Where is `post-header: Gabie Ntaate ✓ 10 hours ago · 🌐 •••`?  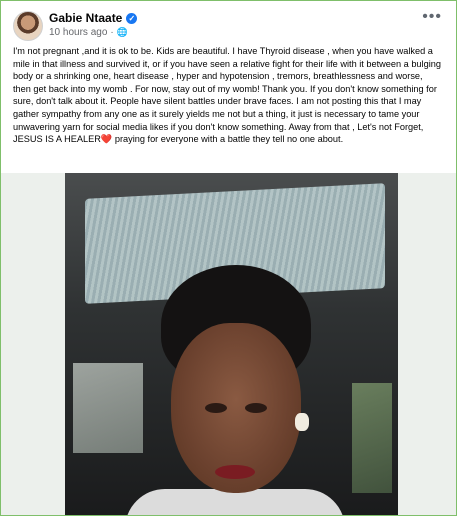 post-header: Gabie Ntaate ✓ 10 hours ago · 🌐 ••• is located at coordinates (228, 23).